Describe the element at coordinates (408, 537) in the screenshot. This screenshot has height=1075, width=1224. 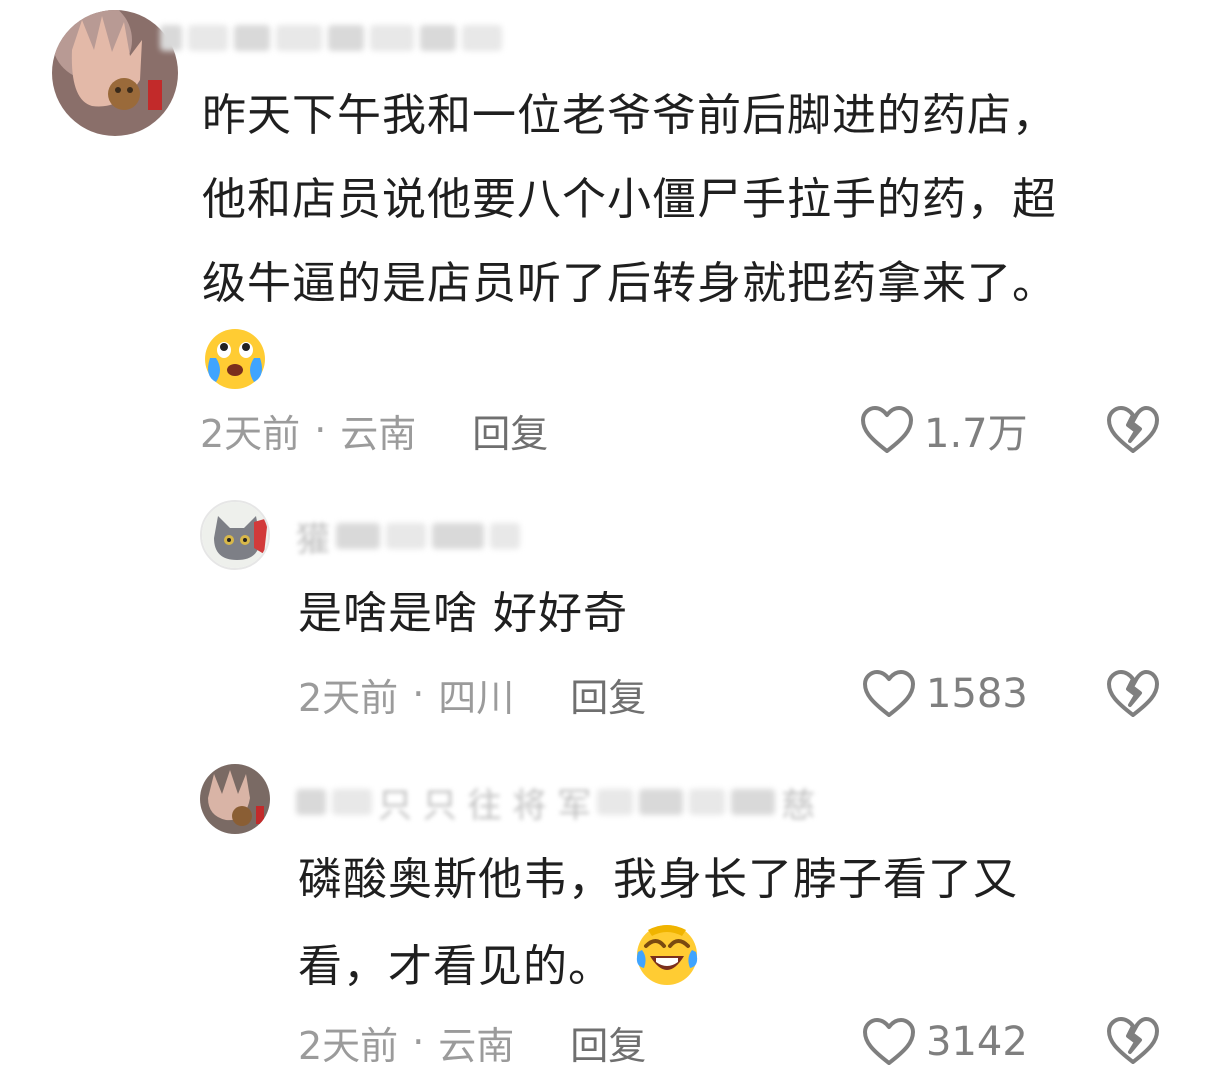
I see `username-blurred: 獾` at that location.